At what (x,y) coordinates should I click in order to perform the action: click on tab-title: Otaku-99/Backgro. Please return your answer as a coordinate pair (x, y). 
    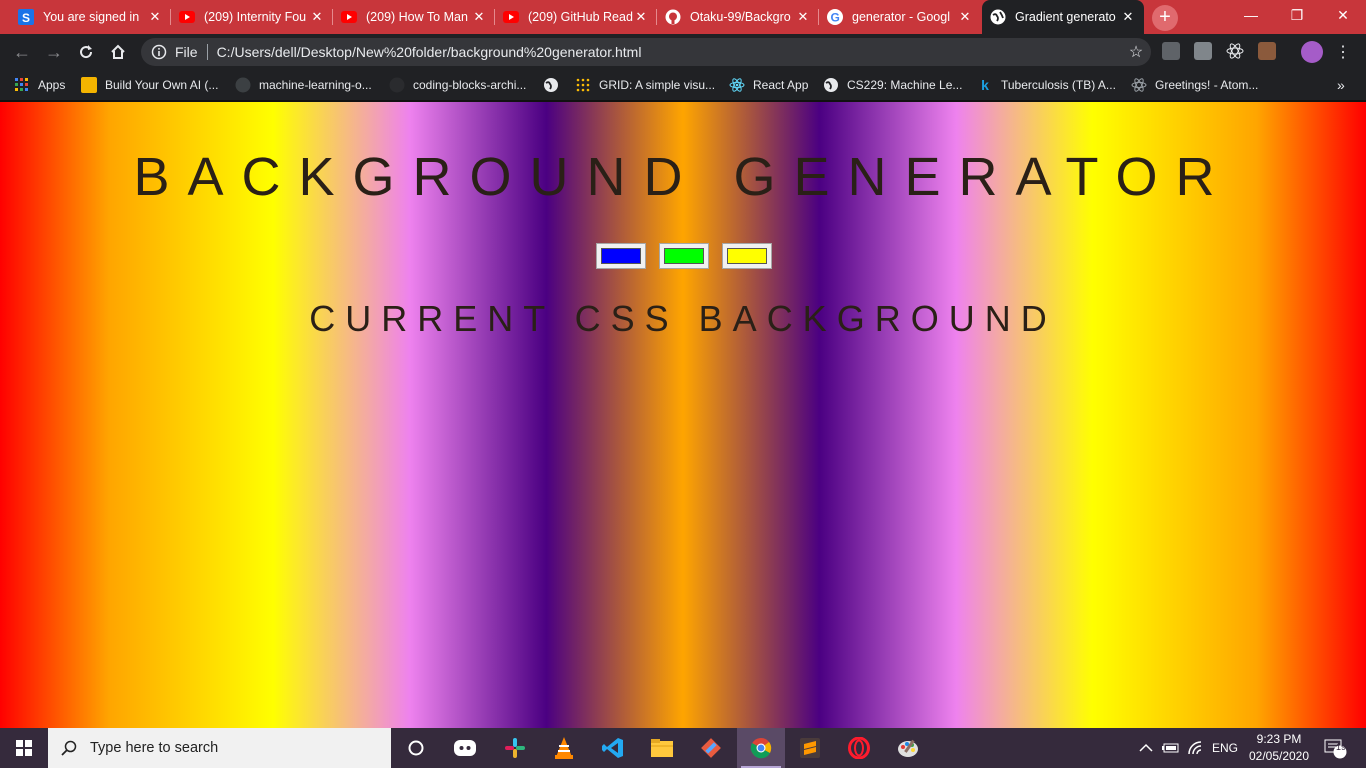
    Looking at the image, I should click on (740, 17).